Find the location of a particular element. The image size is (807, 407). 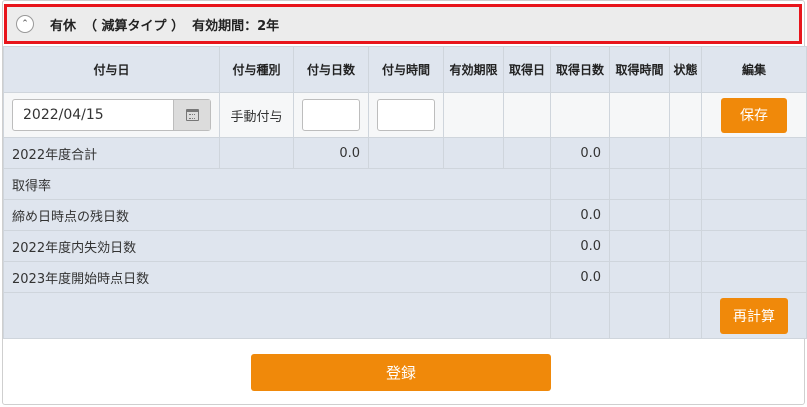

table-row: 2022年度内失効日数 0.0 is located at coordinates (405, 246).